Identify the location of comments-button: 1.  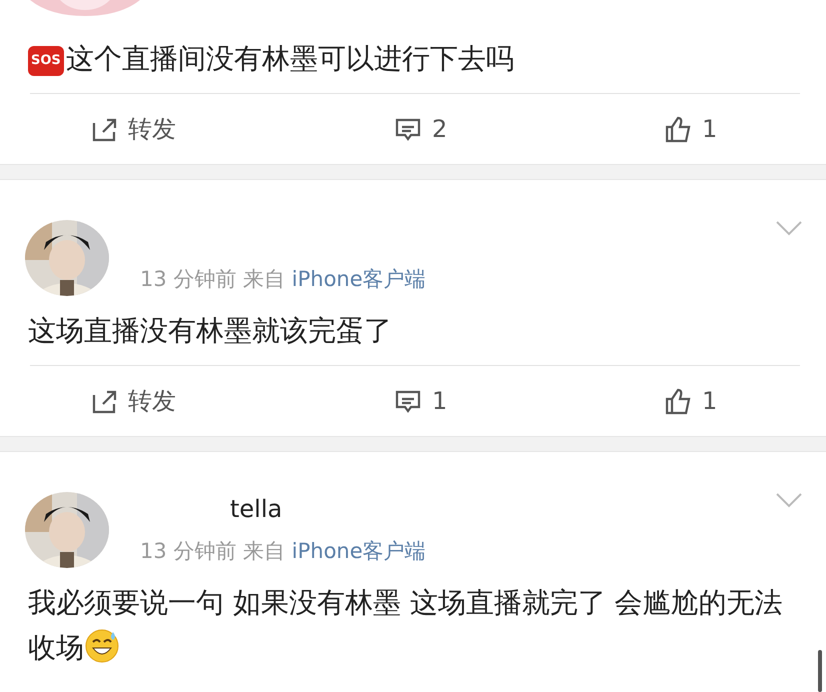
(438, 401).